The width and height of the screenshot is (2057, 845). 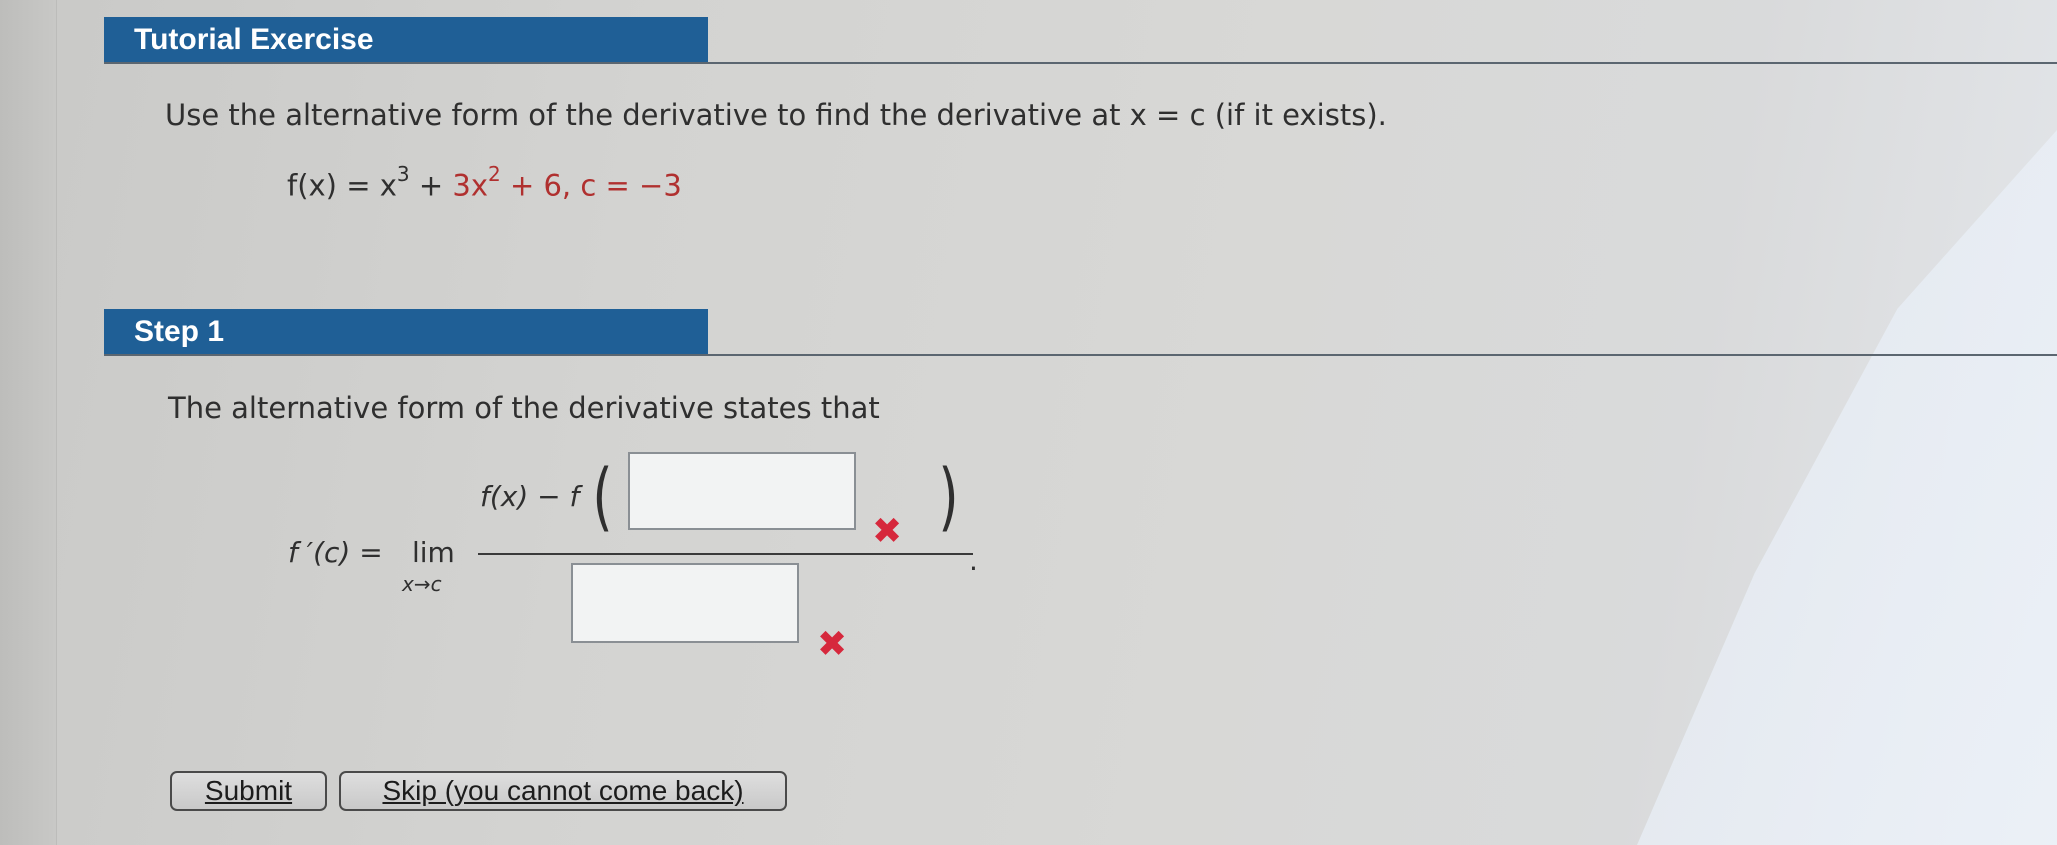 What do you see at coordinates (470, 185) in the screenshot?
I see `equation-term-3x: 3x` at bounding box center [470, 185].